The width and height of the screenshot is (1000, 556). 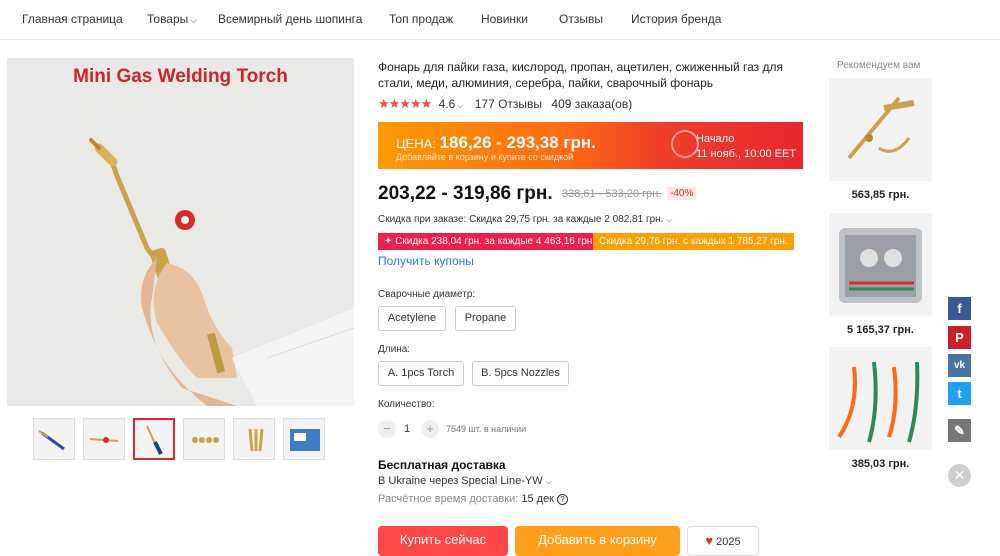 I want to click on nav-top-sales: Топ продаж, so click(x=421, y=19).